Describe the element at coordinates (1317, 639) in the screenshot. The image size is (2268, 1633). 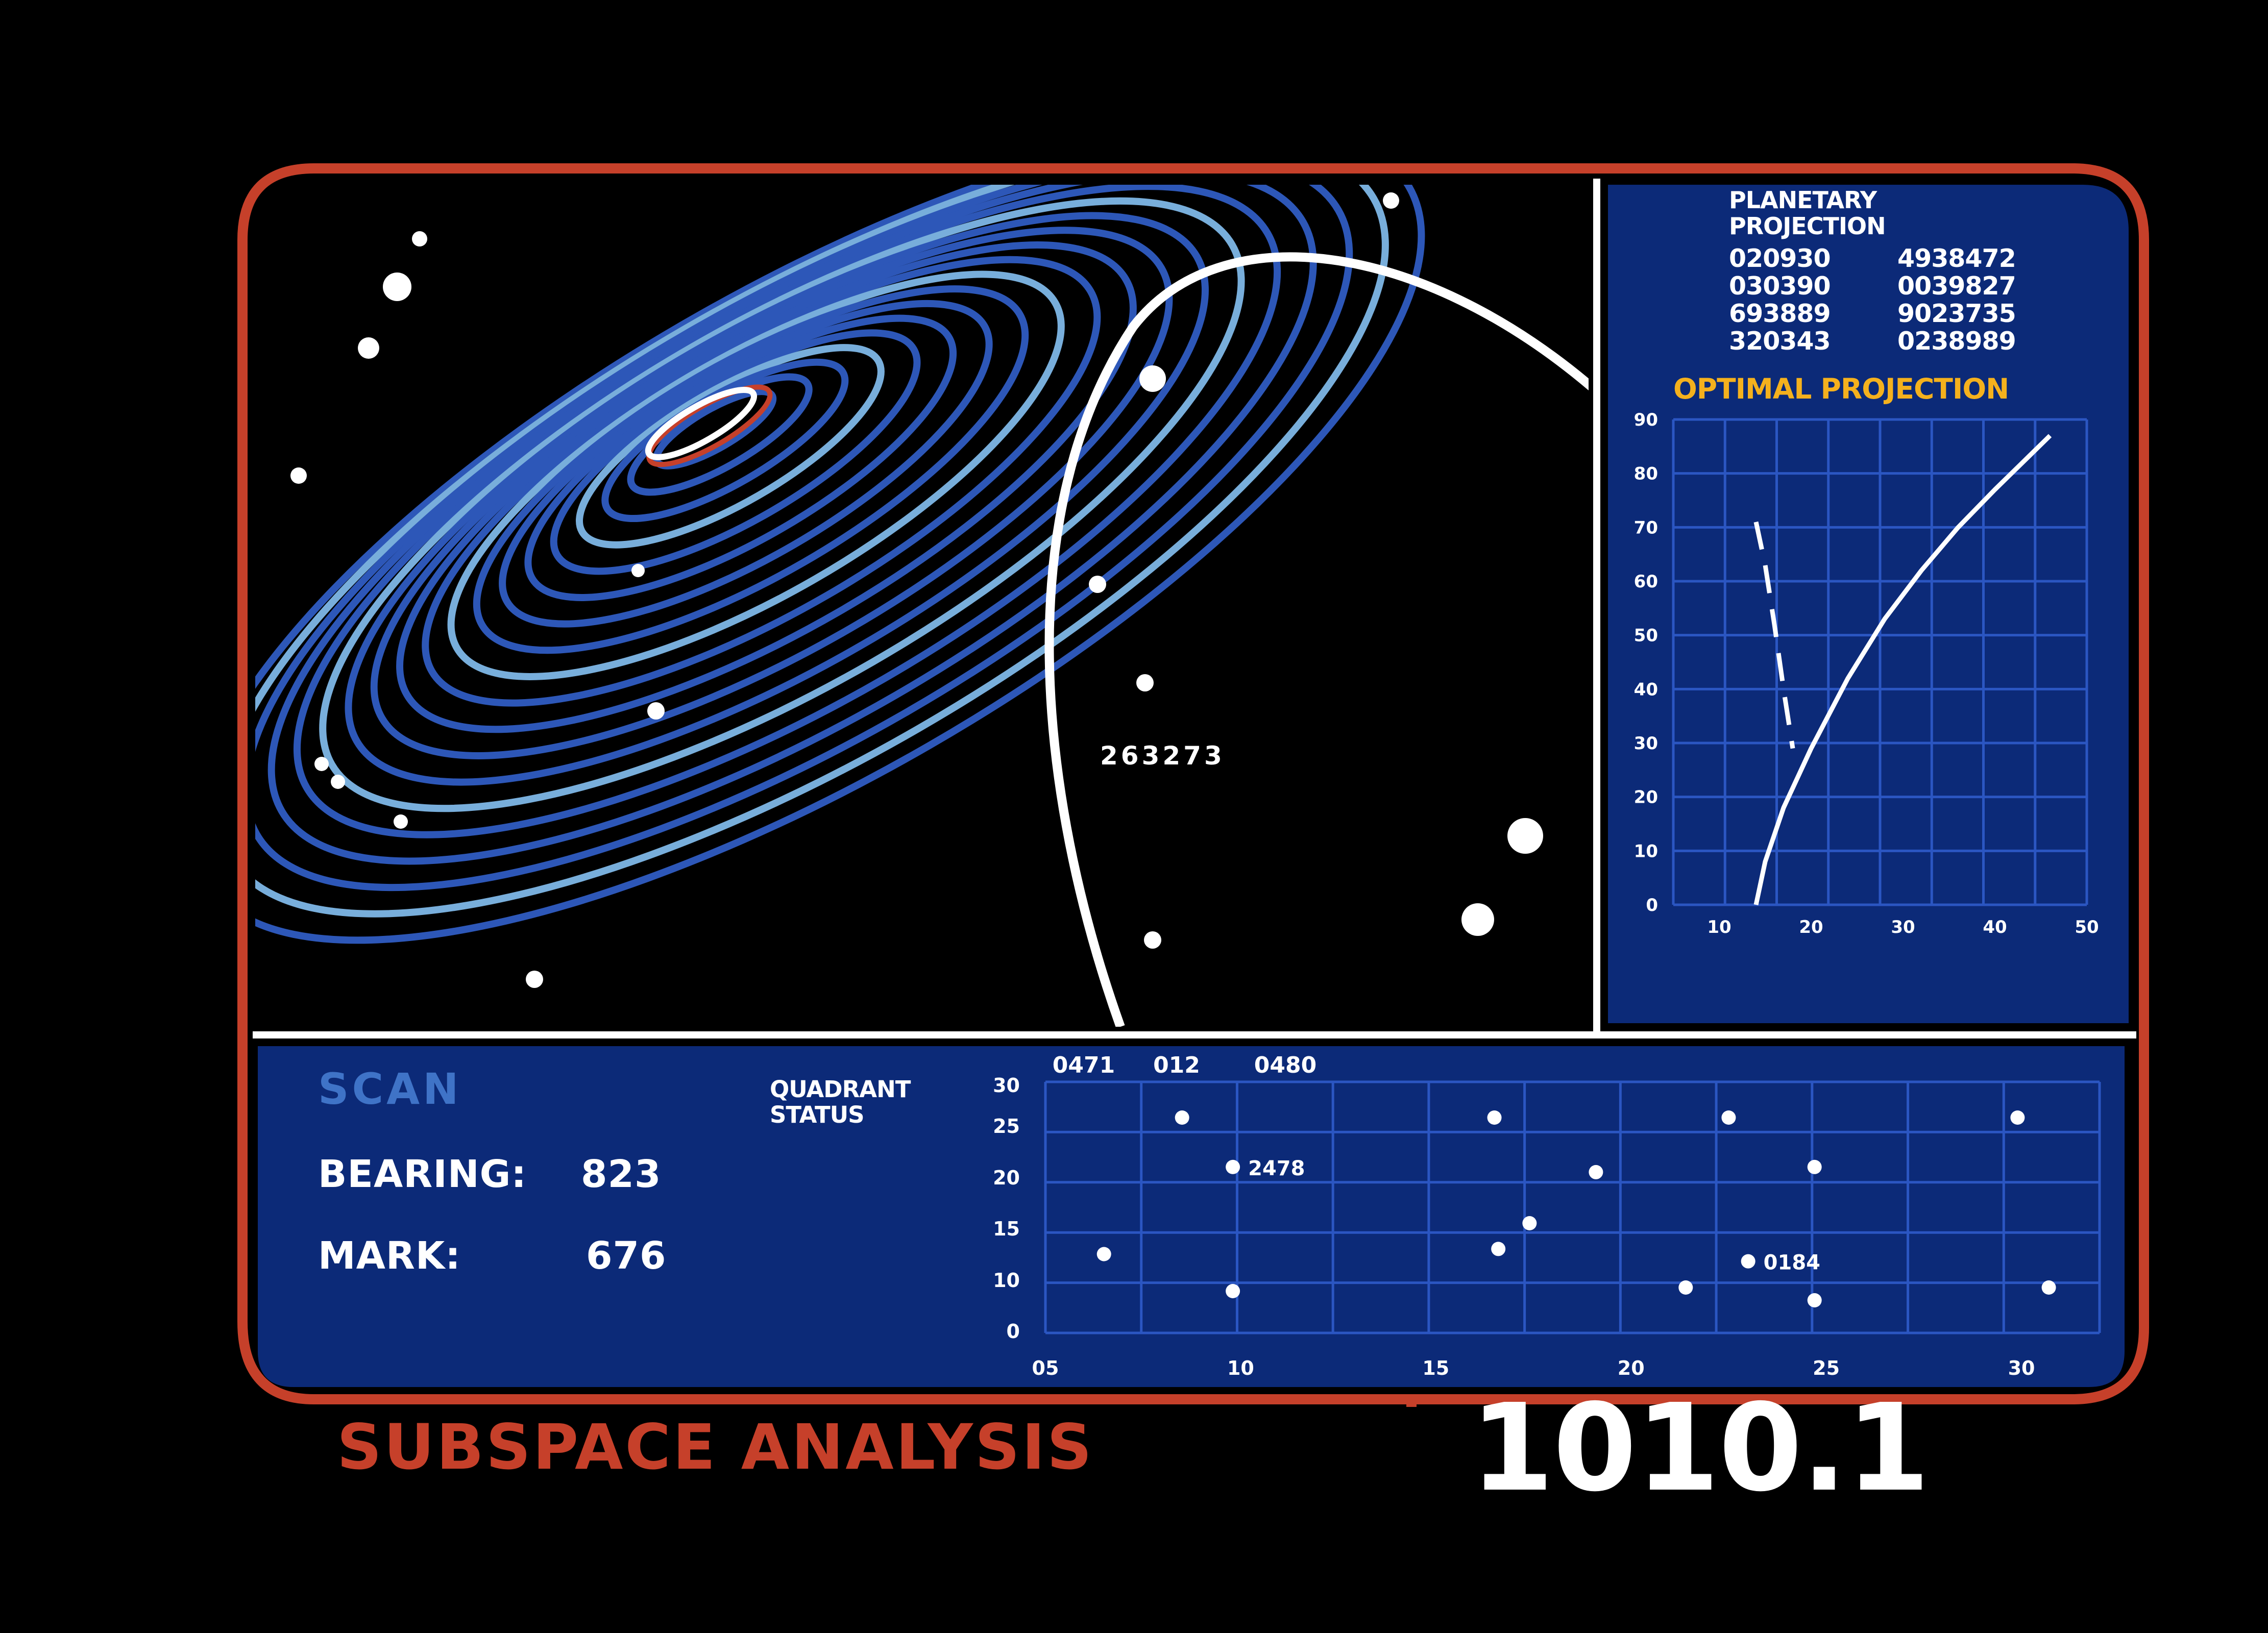
I see `trajectory-arc-icon` at that location.